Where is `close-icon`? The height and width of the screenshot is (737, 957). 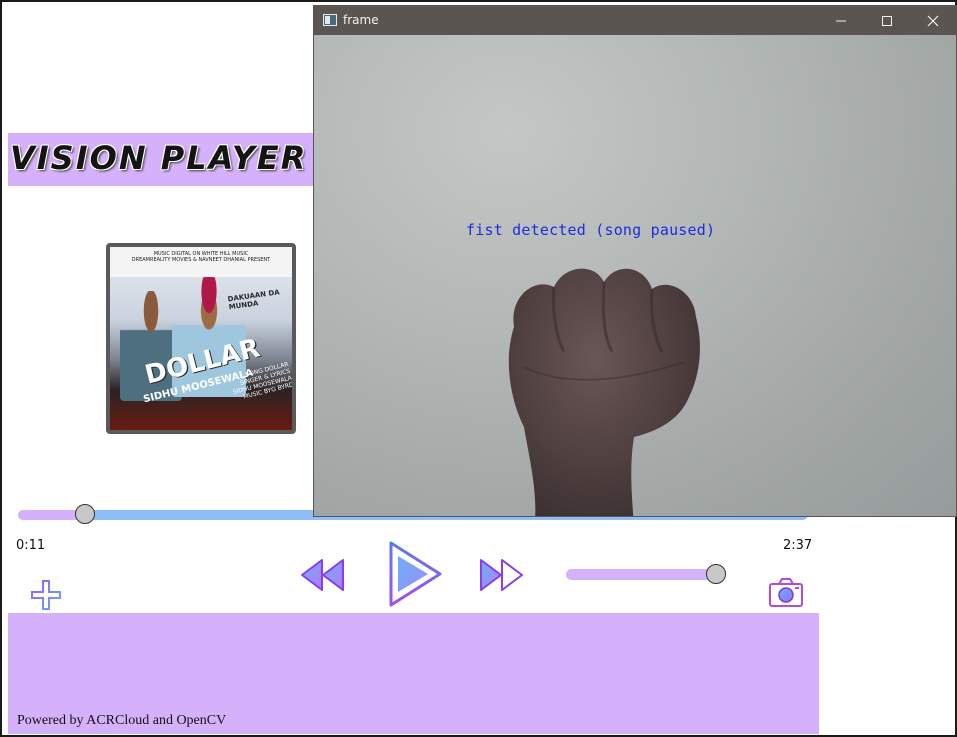 close-icon is located at coordinates (933, 20).